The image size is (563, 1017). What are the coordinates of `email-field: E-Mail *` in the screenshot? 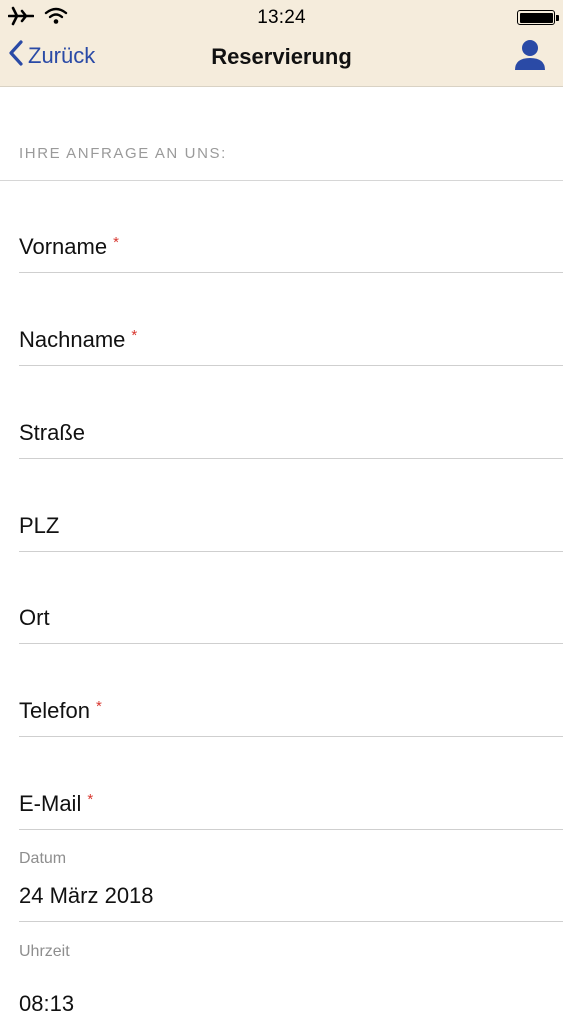 It's located at (291, 784).